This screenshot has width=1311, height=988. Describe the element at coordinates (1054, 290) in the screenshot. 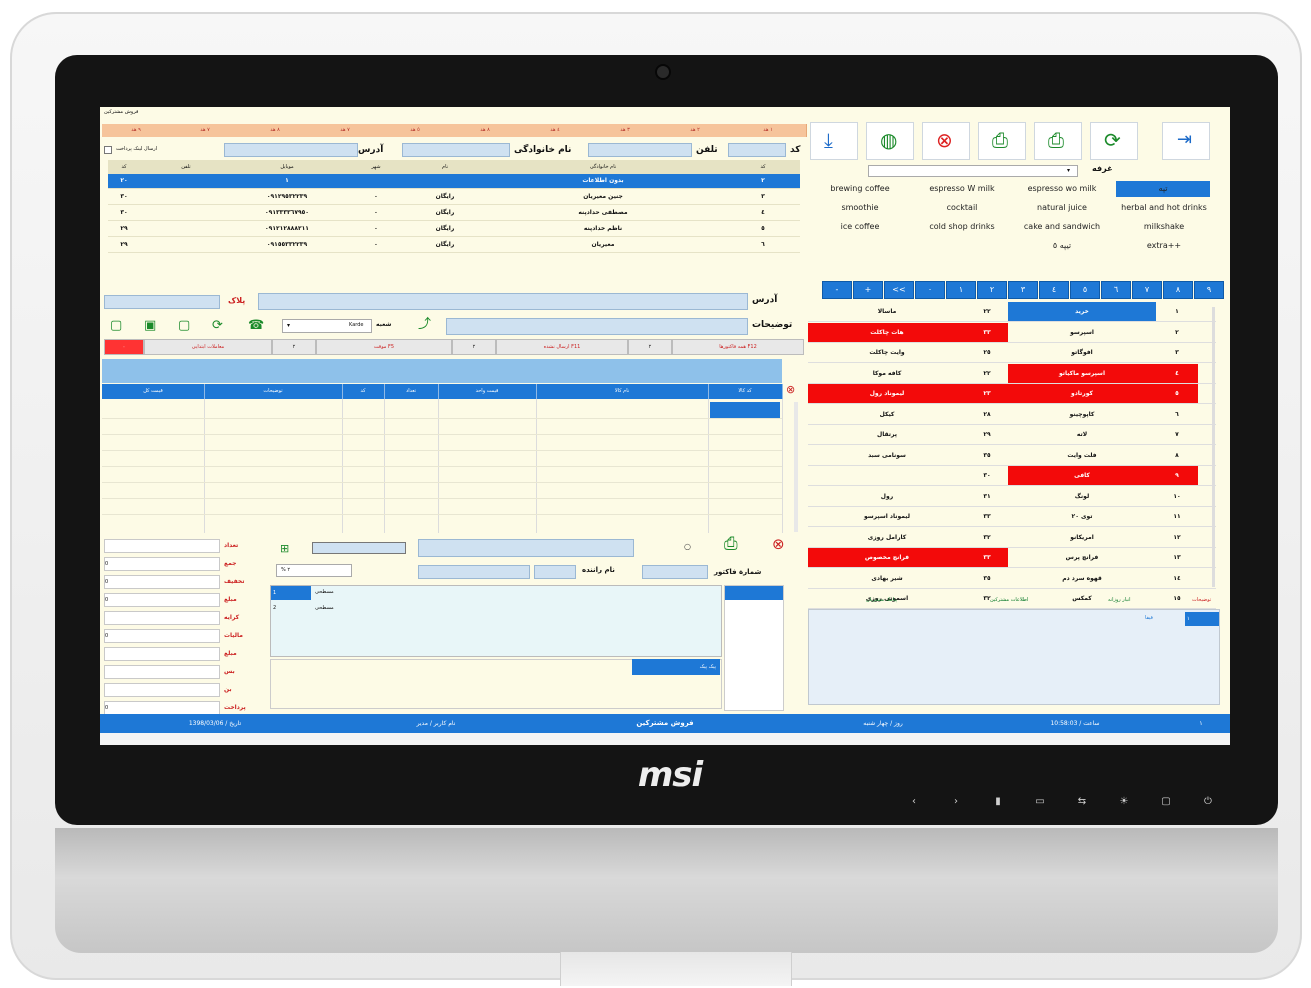

I see `numpad-key: ٤` at that location.